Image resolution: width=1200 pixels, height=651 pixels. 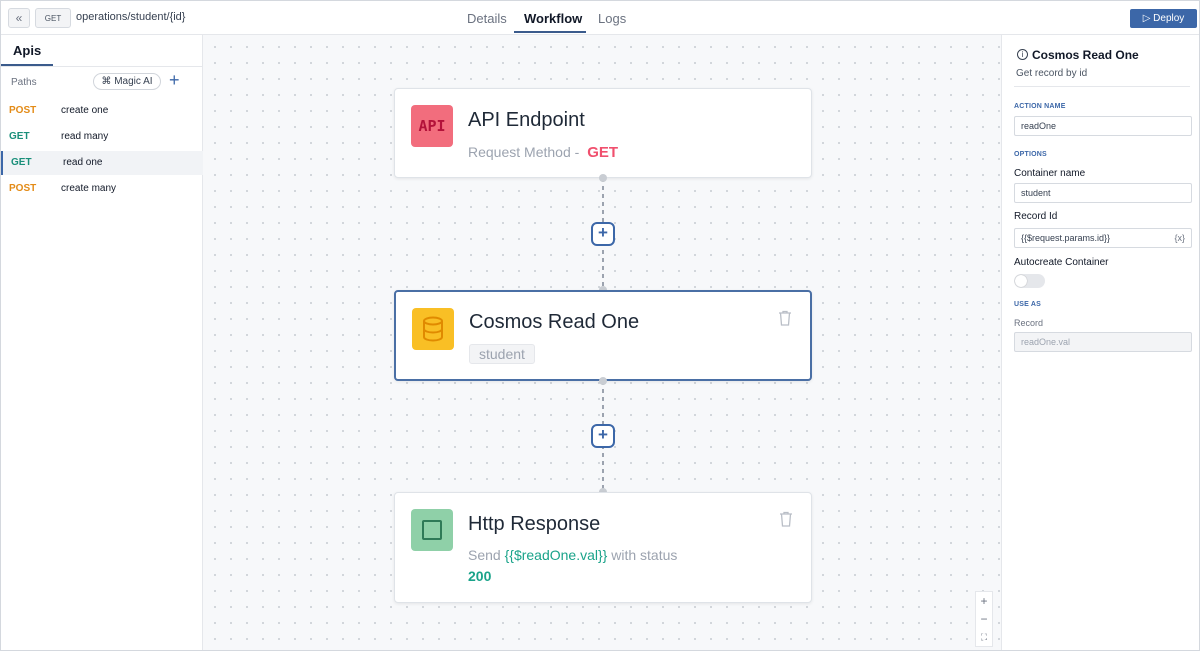 I want to click on method-prefix: Request Method -, so click(x=524, y=152).